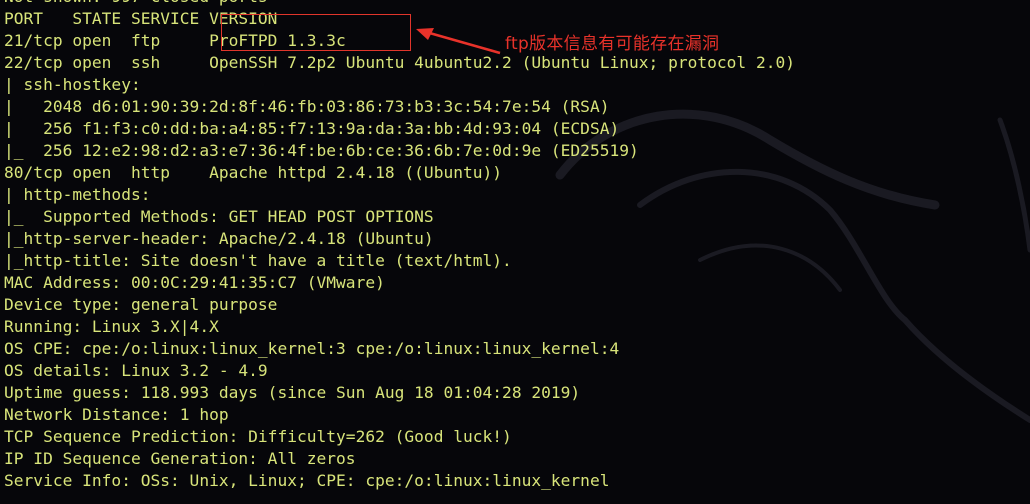  Describe the element at coordinates (612, 44) in the screenshot. I see `annotation-label: ftp版本信息有可能存在漏洞` at that location.